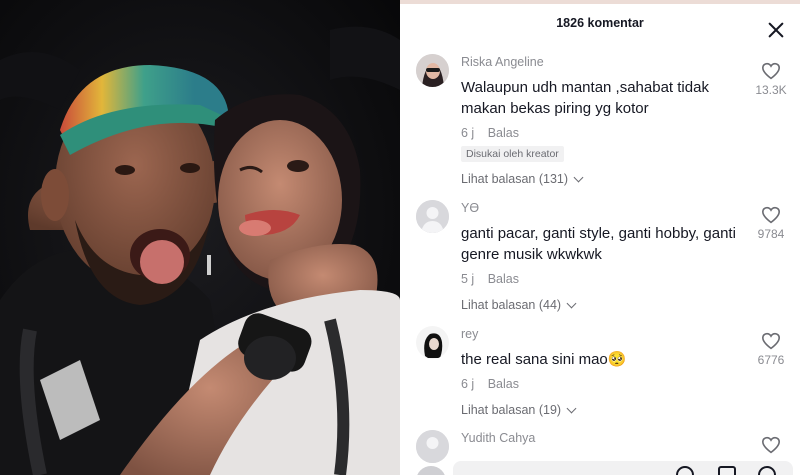 This screenshot has height=475, width=800. Describe the element at coordinates (771, 90) in the screenshot. I see `like-count: 13.3K` at that location.